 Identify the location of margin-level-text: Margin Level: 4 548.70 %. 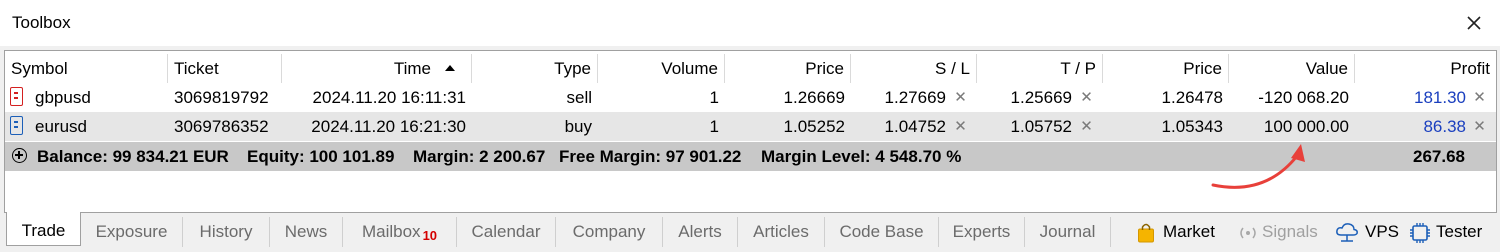
(861, 156).